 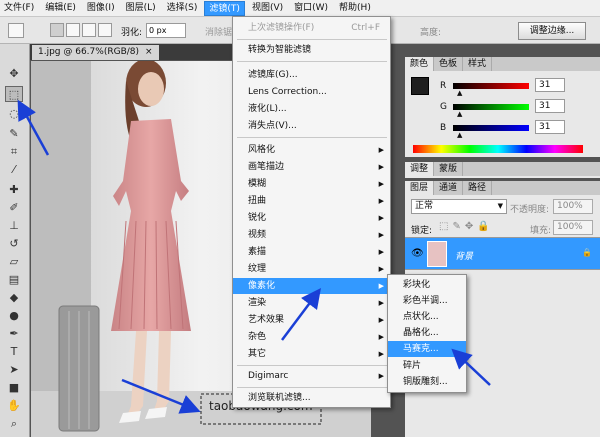 What do you see at coordinates (14, 370) in the screenshot?
I see `path-select-icon: ➤` at bounding box center [14, 370].